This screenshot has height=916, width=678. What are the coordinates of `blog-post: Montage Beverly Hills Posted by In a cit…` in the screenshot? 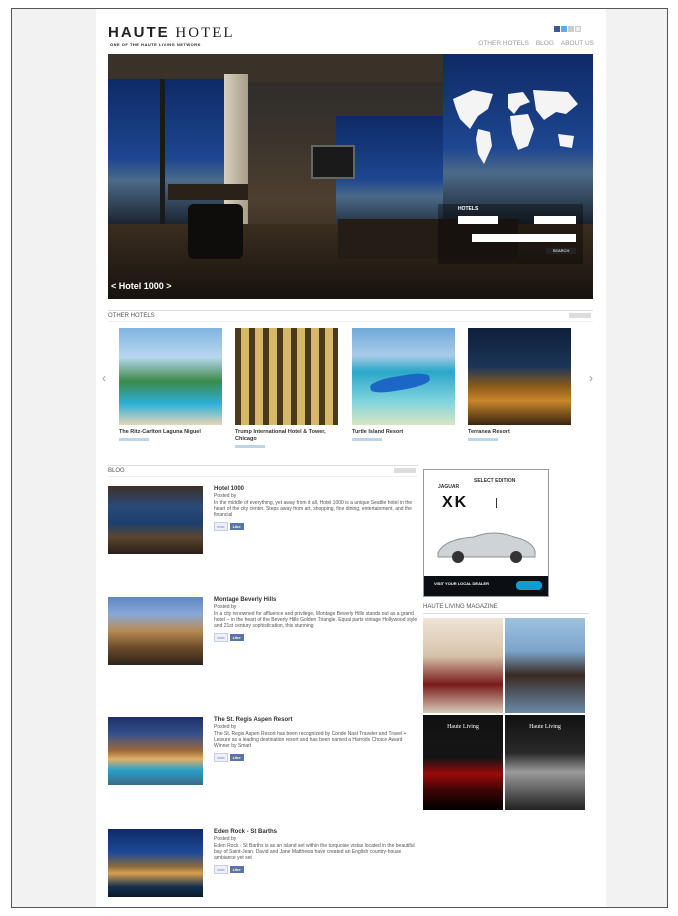 It's located at (263, 637).